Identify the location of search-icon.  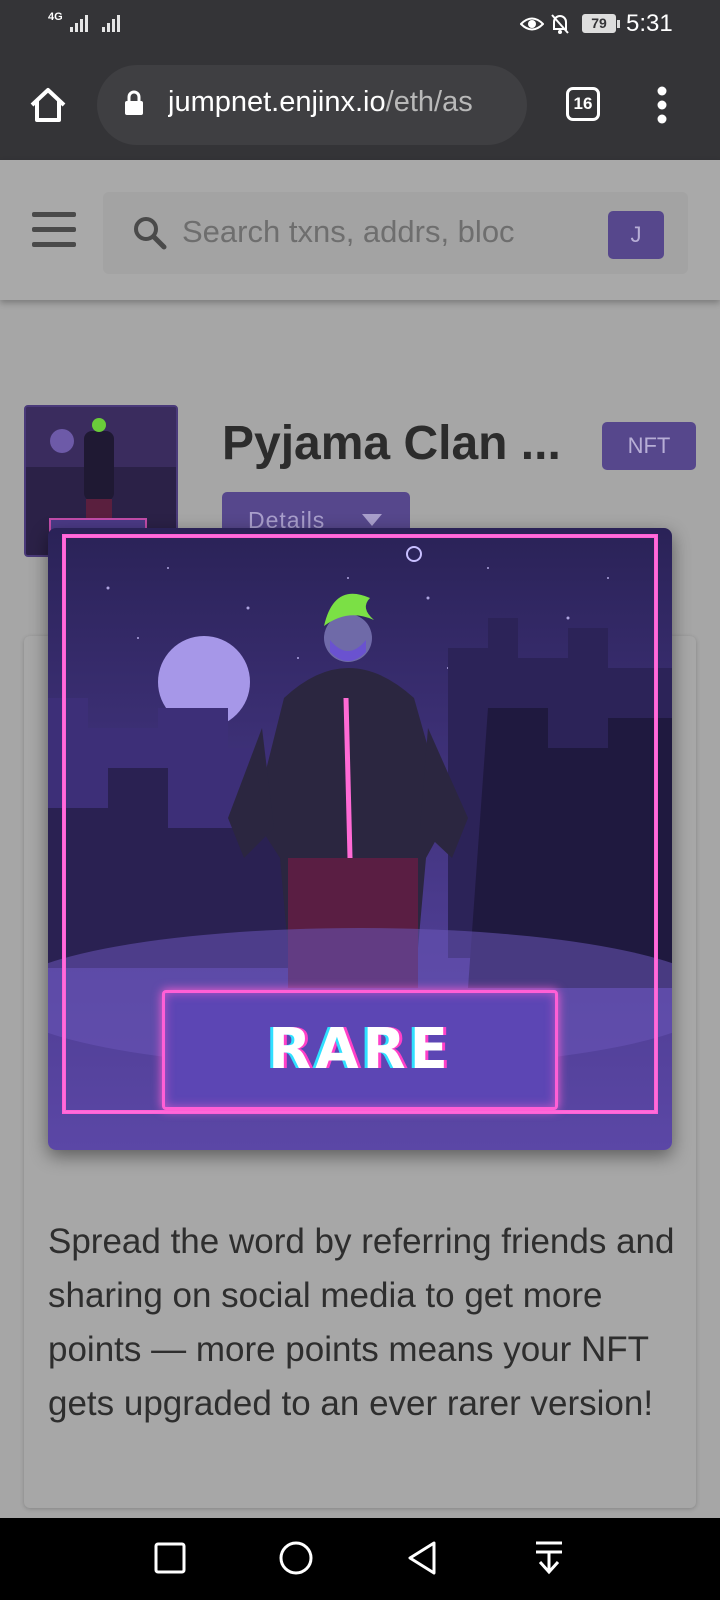
(150, 233).